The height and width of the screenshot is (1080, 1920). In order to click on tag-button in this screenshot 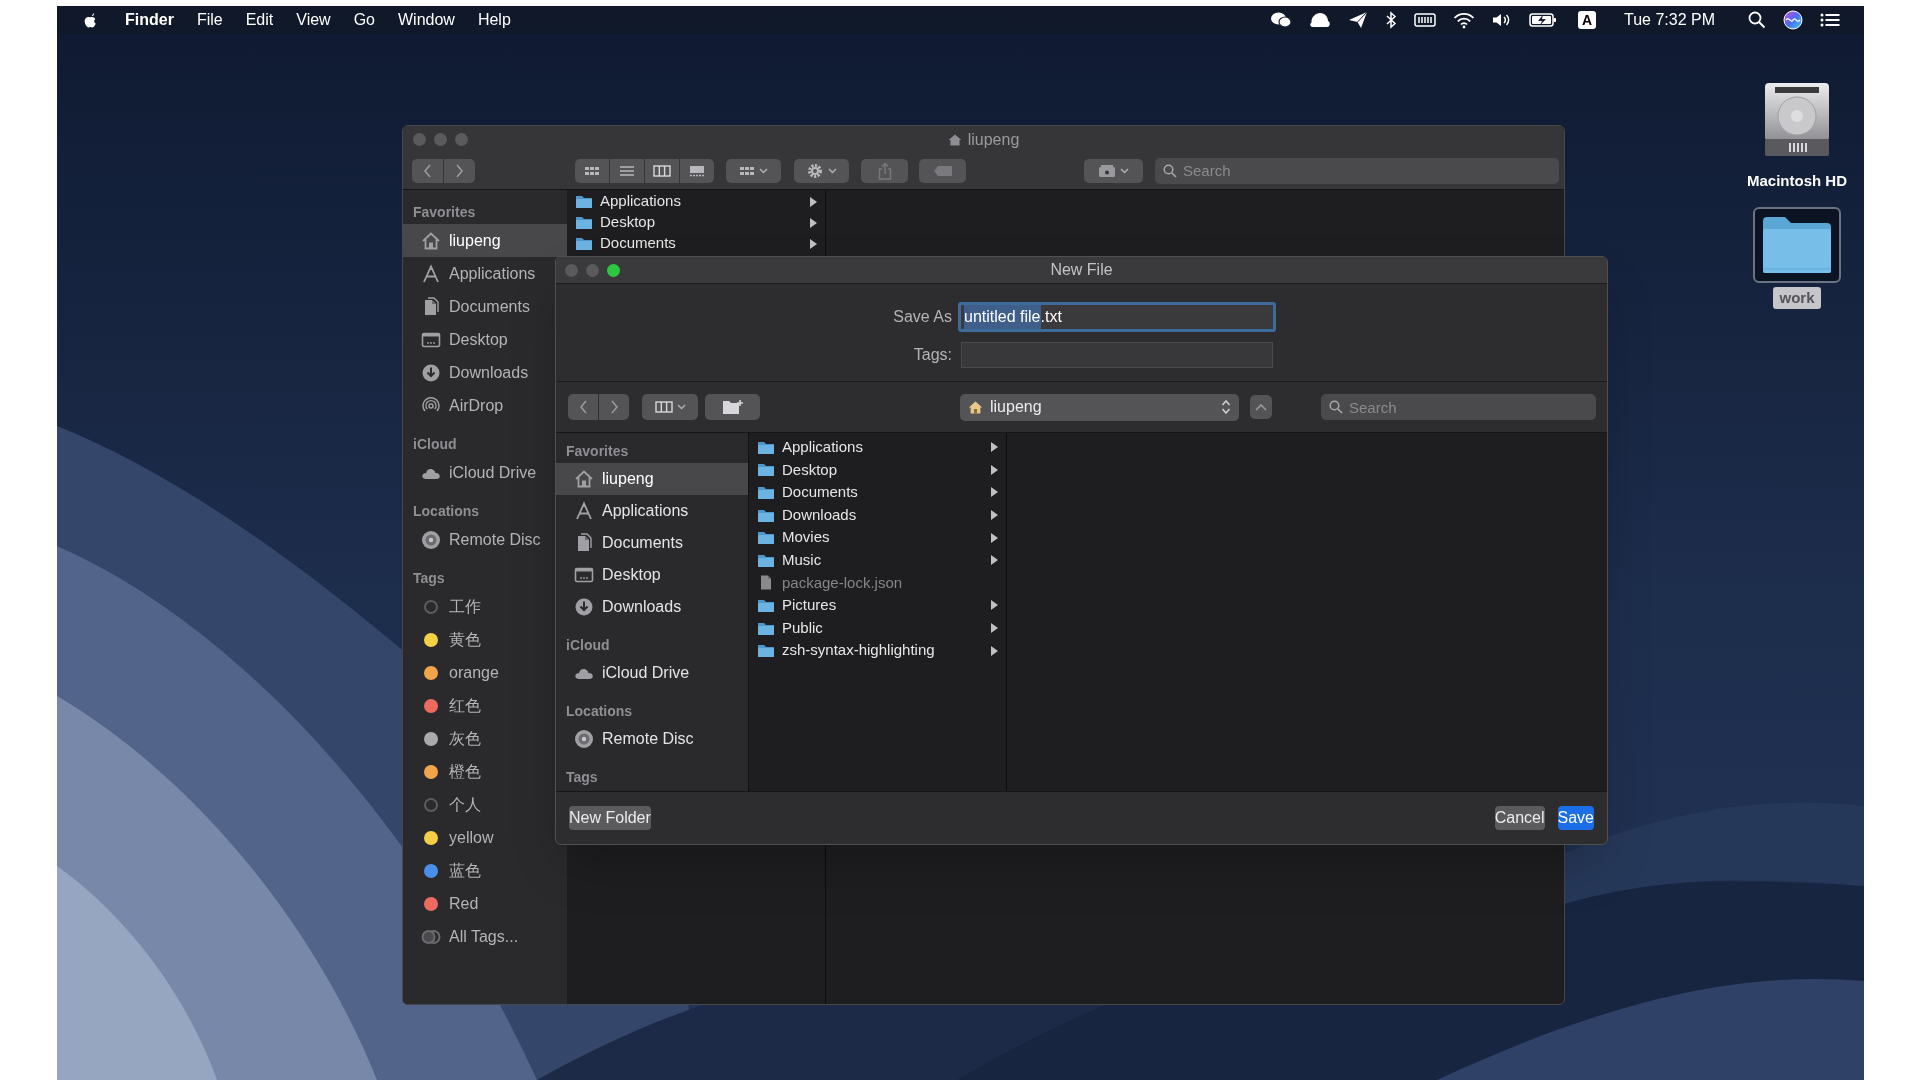, I will do `click(942, 170)`.